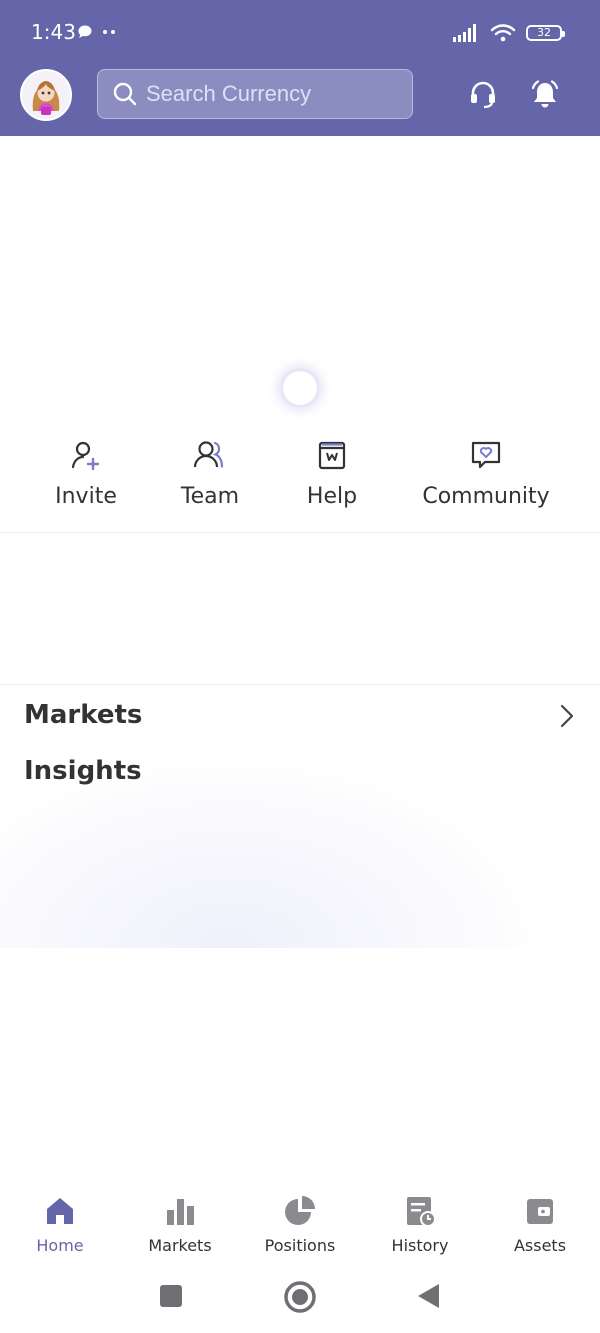  I want to click on headset-icon, so click(483, 95).